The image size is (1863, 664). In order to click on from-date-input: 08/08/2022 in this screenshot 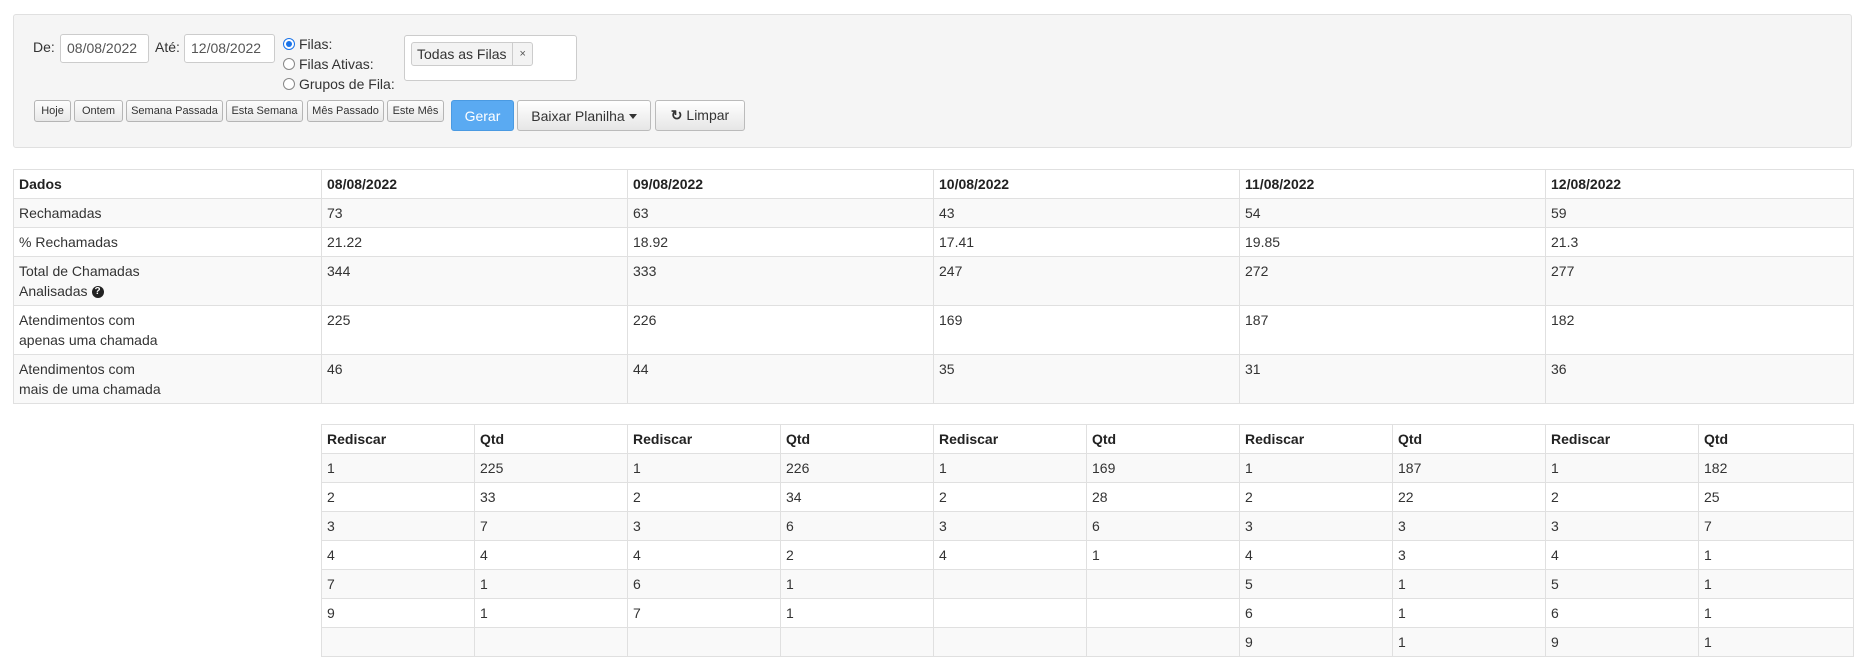, I will do `click(104, 48)`.